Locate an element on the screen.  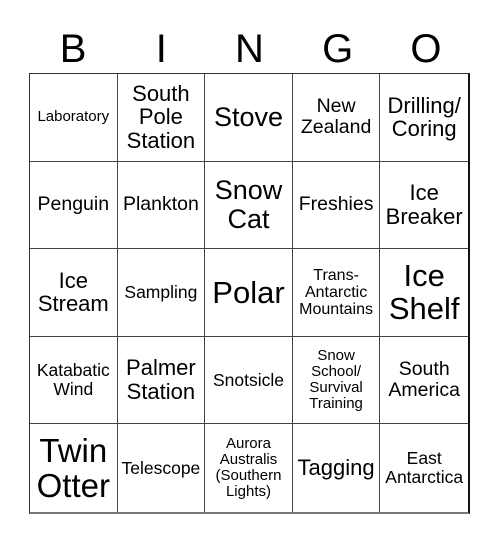
bingo-cell: Twin Otter is located at coordinates (74, 468).